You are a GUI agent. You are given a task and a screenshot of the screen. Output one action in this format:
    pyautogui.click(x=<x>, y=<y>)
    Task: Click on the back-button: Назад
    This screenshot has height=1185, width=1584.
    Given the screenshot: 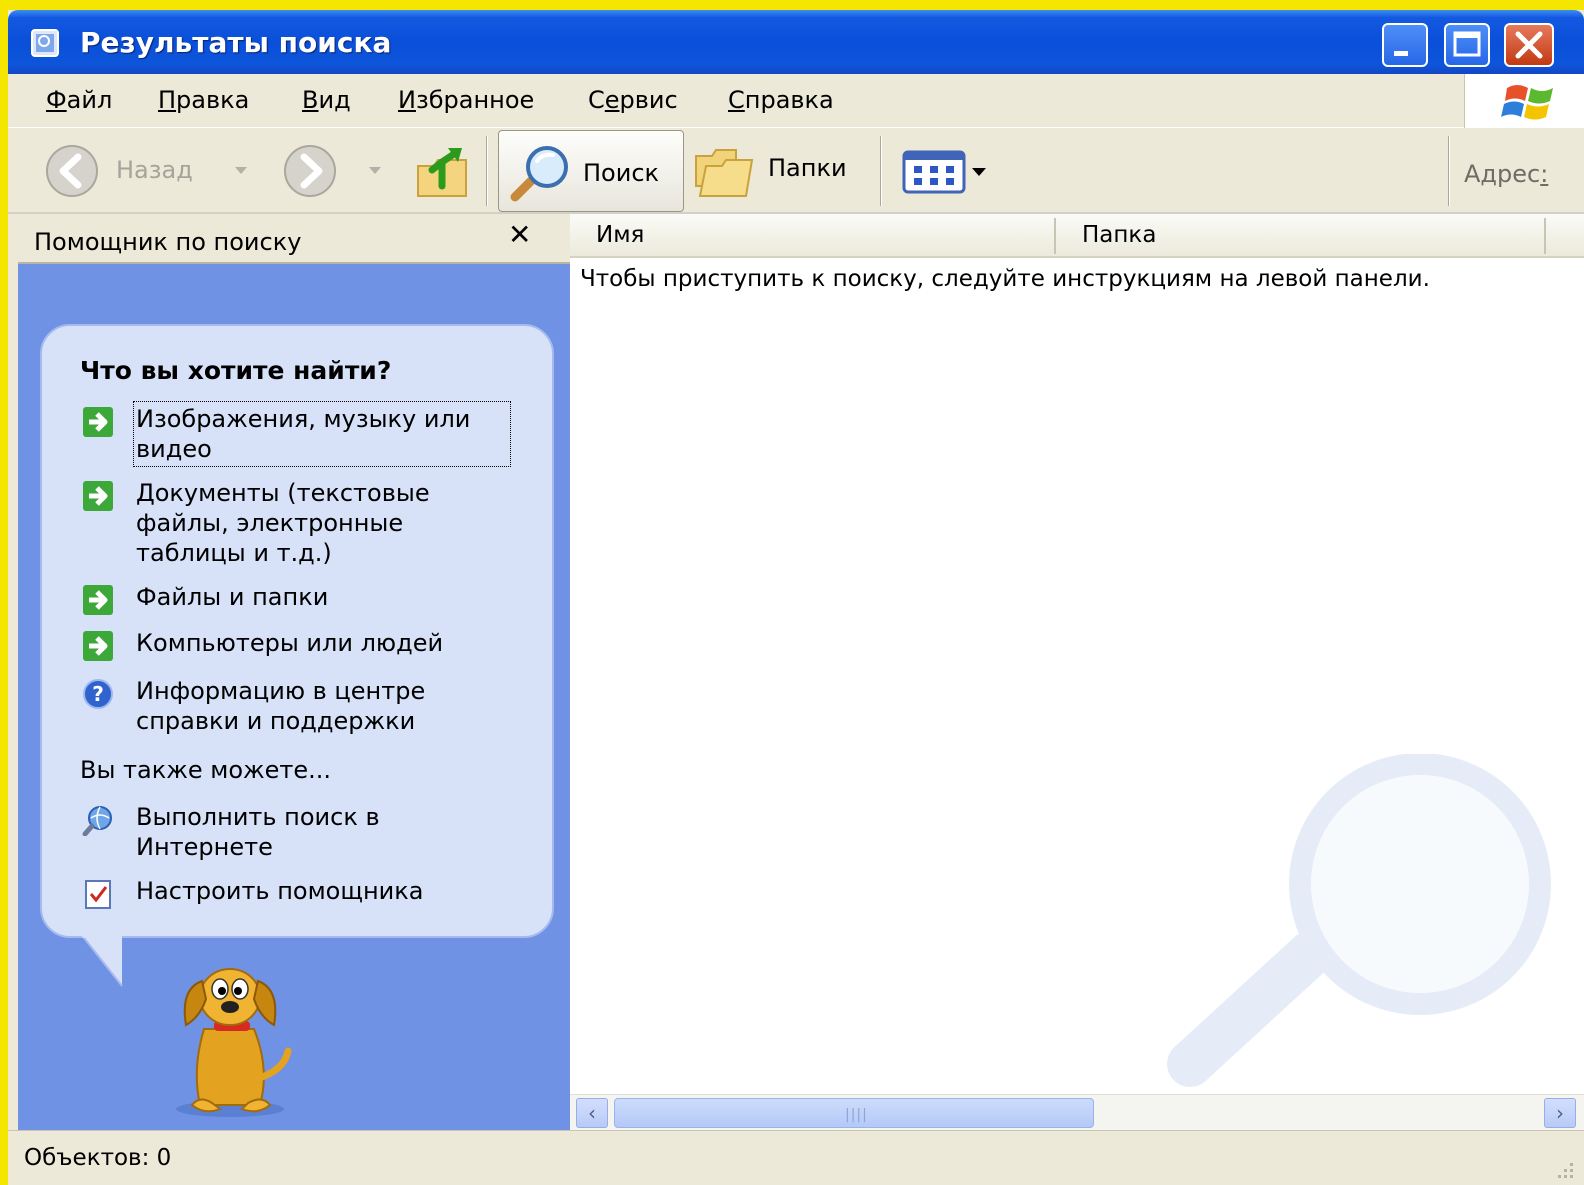 What is the action you would take?
    pyautogui.click(x=137, y=171)
    